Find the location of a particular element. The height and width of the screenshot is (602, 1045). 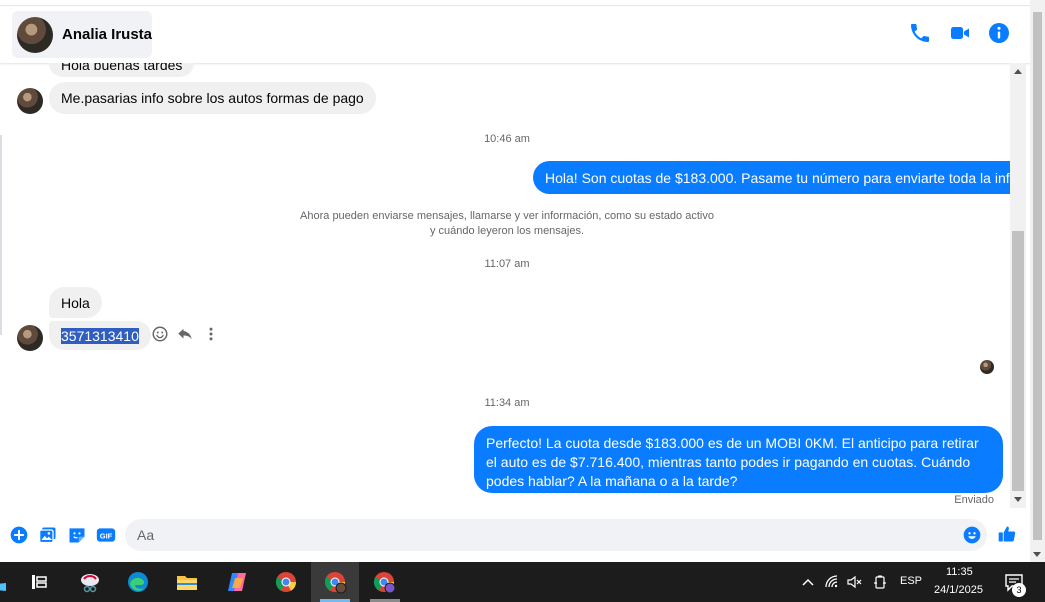

phone-icon is located at coordinates (920, 33).